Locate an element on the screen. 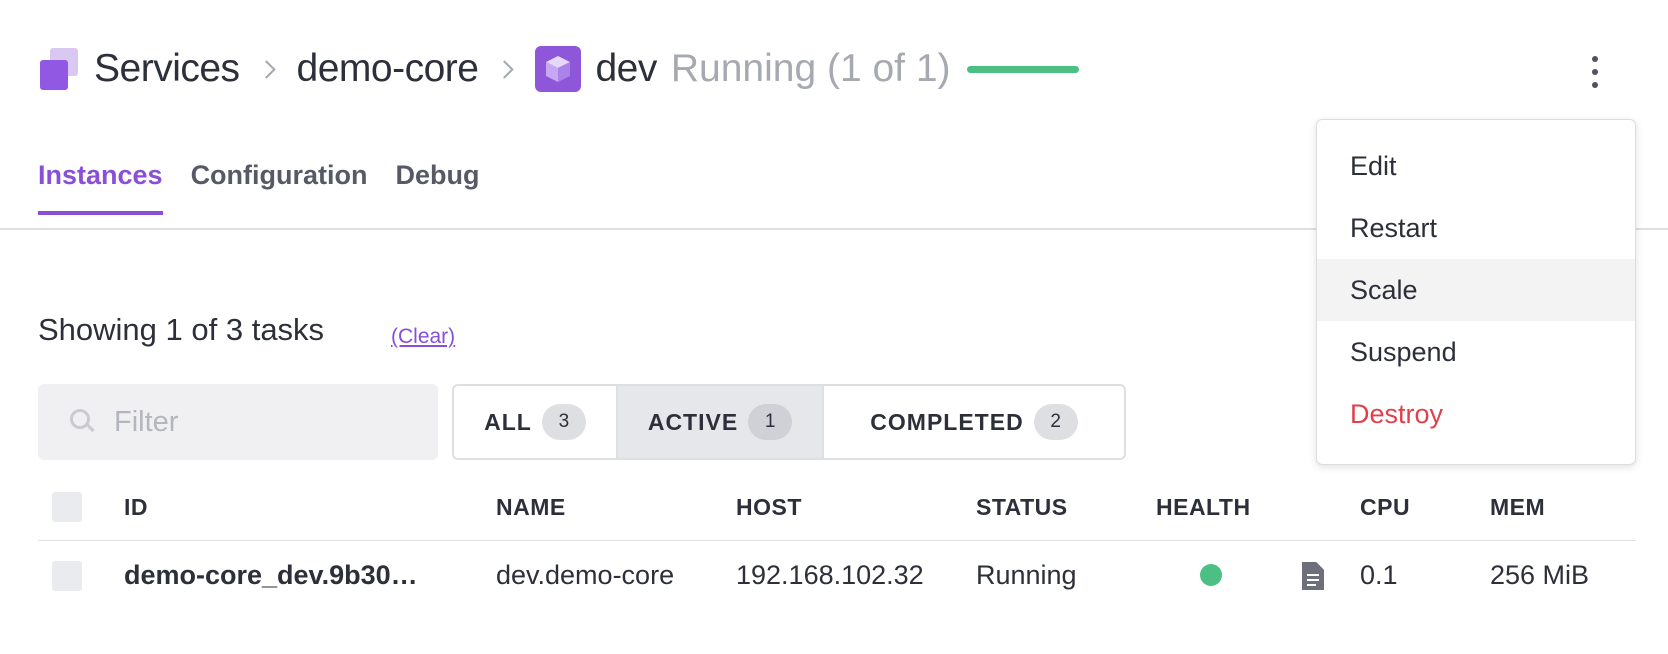 This screenshot has height=654, width=1668. tab-configuration: Configuration is located at coordinates (279, 187).